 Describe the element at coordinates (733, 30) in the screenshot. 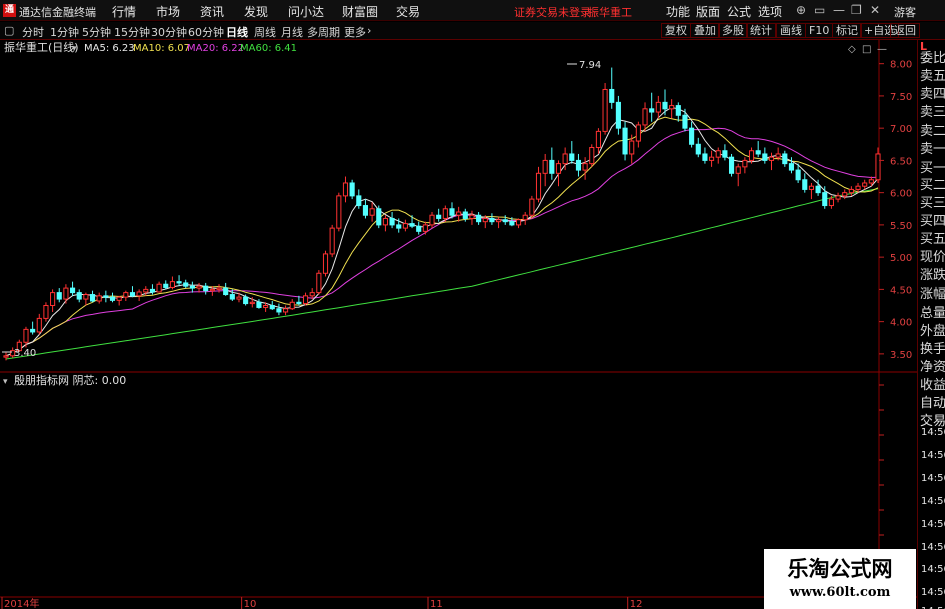

I see `multi-stock-button: 多股` at that location.